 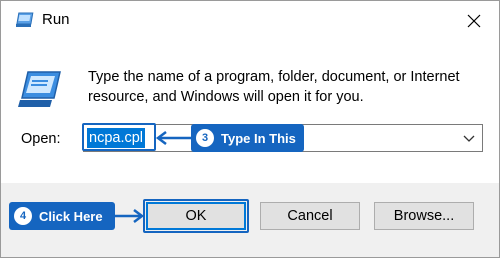 I want to click on annotation-click-here: 4 Click Here, so click(x=62, y=216).